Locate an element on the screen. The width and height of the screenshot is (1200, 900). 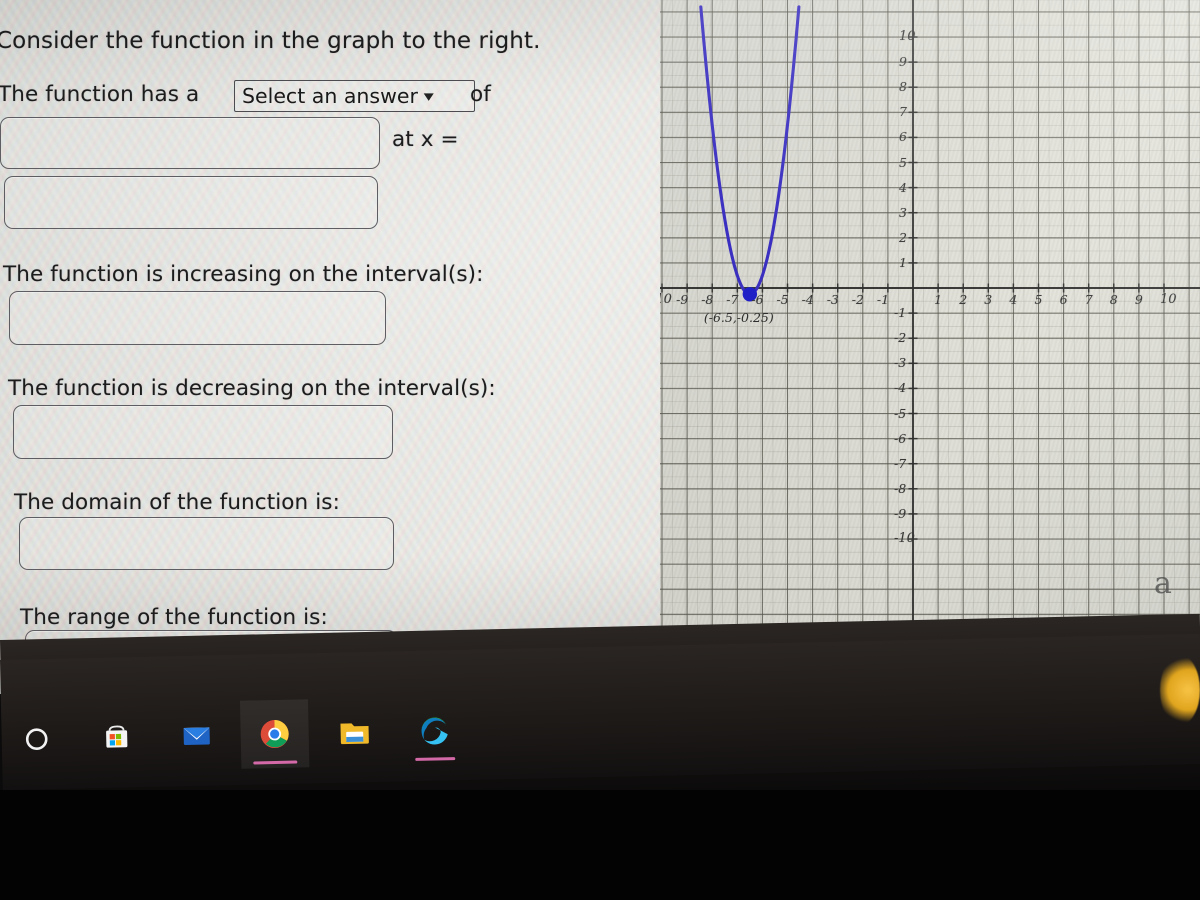
file-explorer-icon is located at coordinates (354, 732).